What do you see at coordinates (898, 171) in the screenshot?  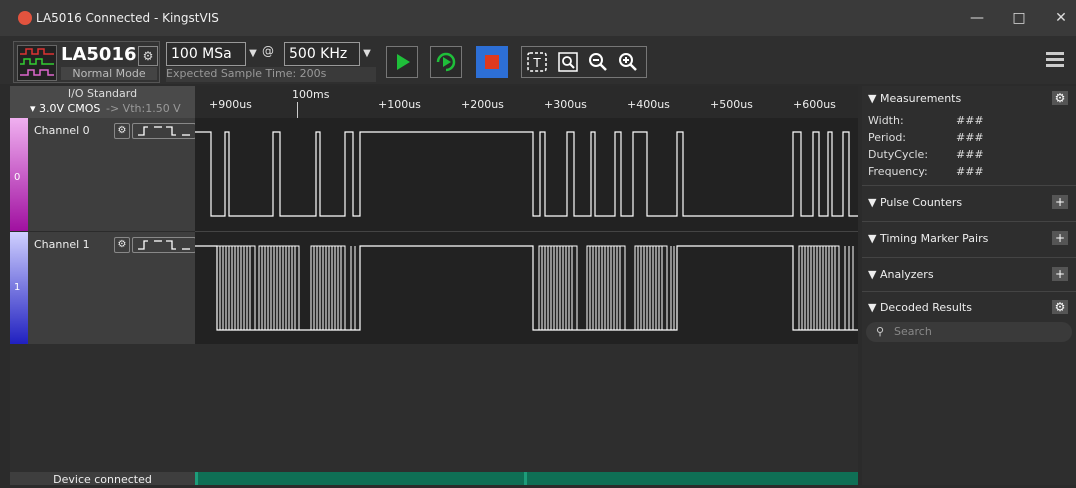 I see `measurement-label: Frequency:` at bounding box center [898, 171].